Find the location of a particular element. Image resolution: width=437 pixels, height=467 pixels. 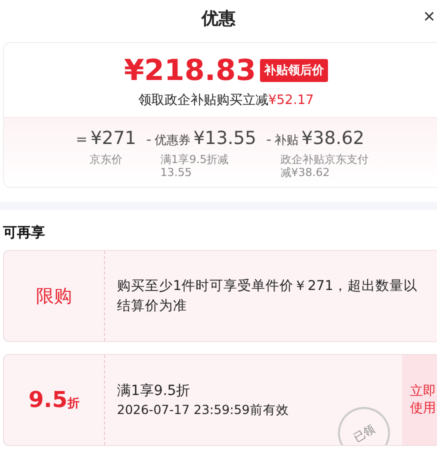

breakdown-desc: 京东价 is located at coordinates (107, 159).